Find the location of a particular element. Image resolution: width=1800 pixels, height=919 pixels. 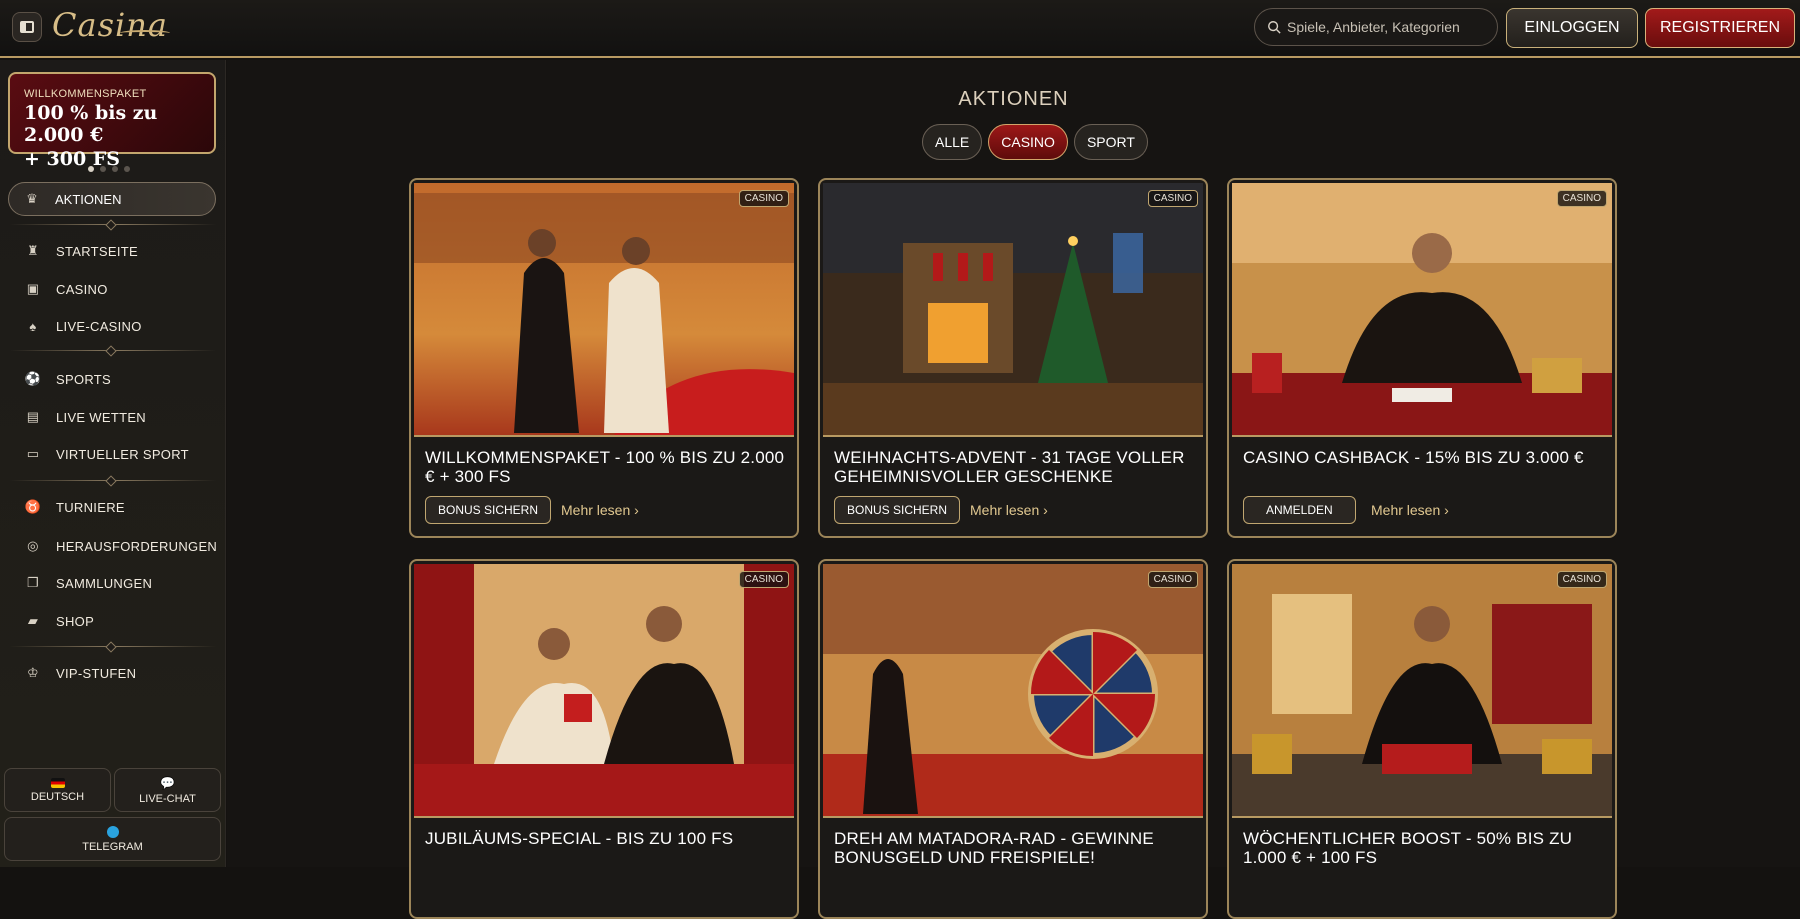

register-button: REGISTRIEREN is located at coordinates (1720, 28).